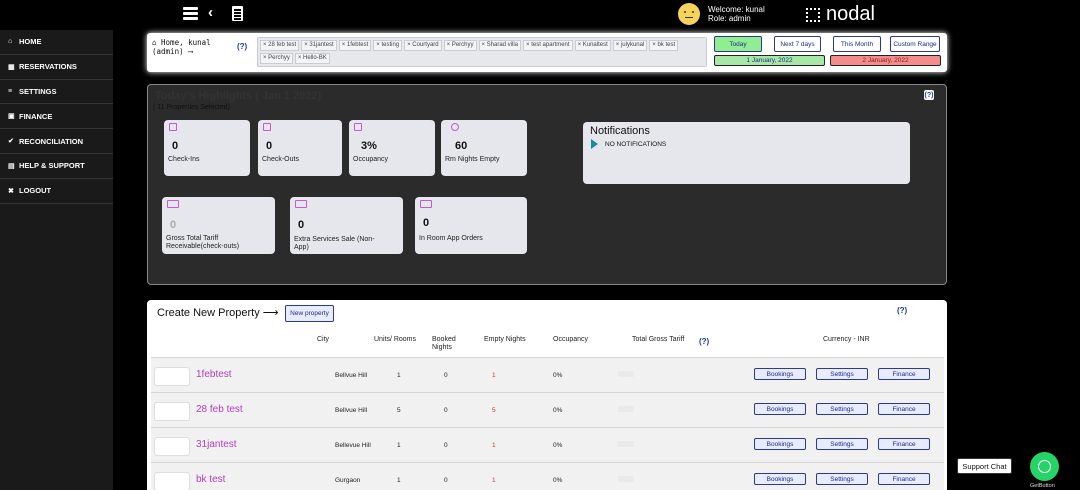 This screenshot has width=1080, height=490. What do you see at coordinates (797, 44) in the screenshot?
I see `next-7-days-button: Next 7 days` at bounding box center [797, 44].